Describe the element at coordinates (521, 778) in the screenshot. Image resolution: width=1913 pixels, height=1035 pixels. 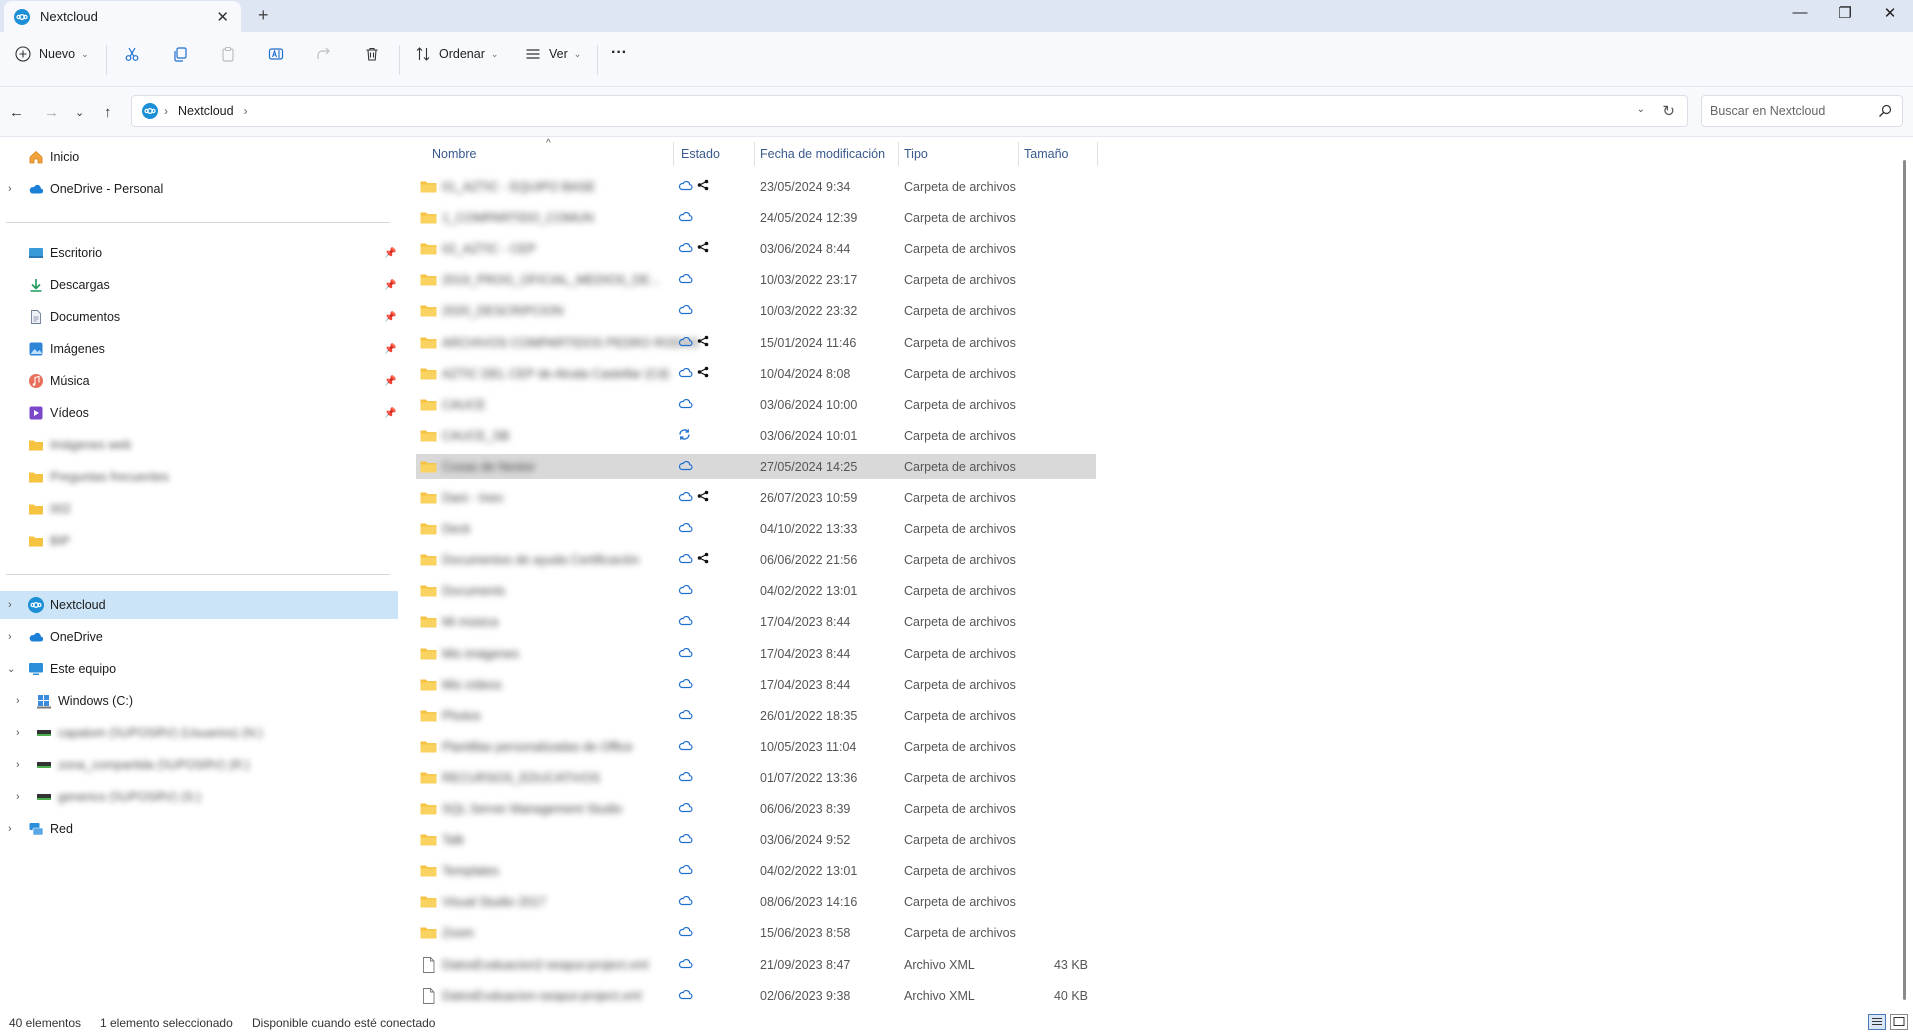
I see `file-name: RECURSOS_EDUCATIVOS` at that location.